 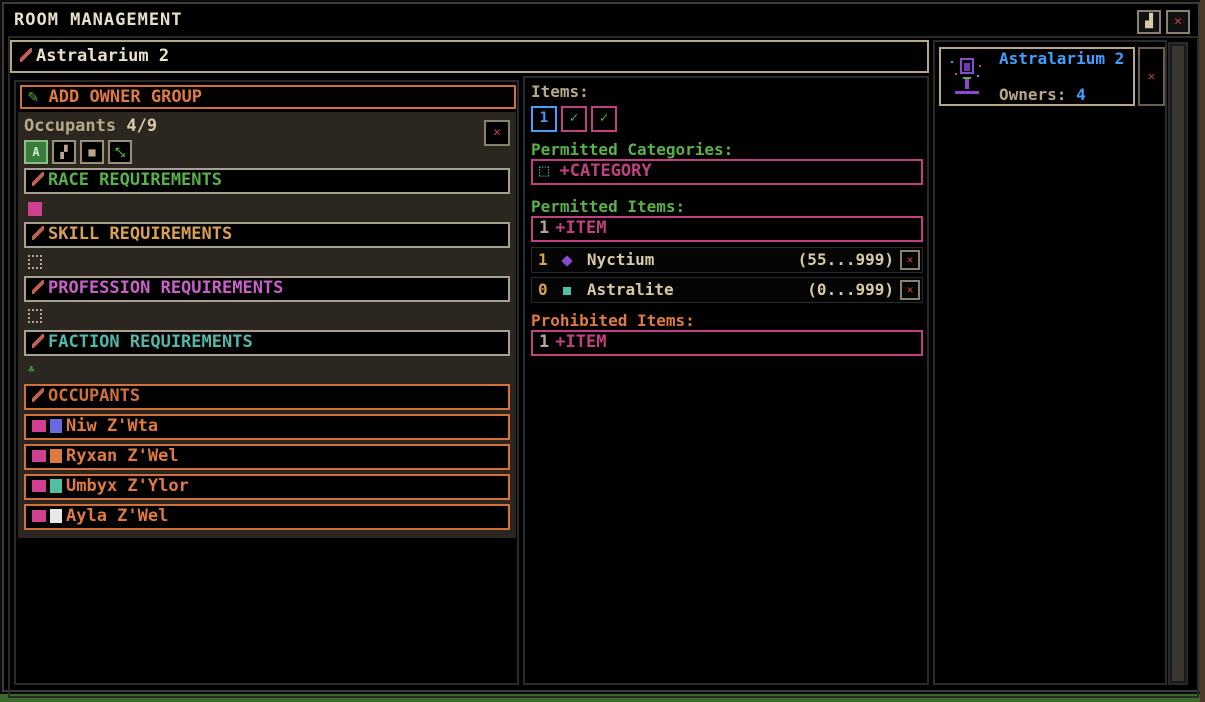 What do you see at coordinates (35, 316) in the screenshot?
I see `profession-empty-icon` at bounding box center [35, 316].